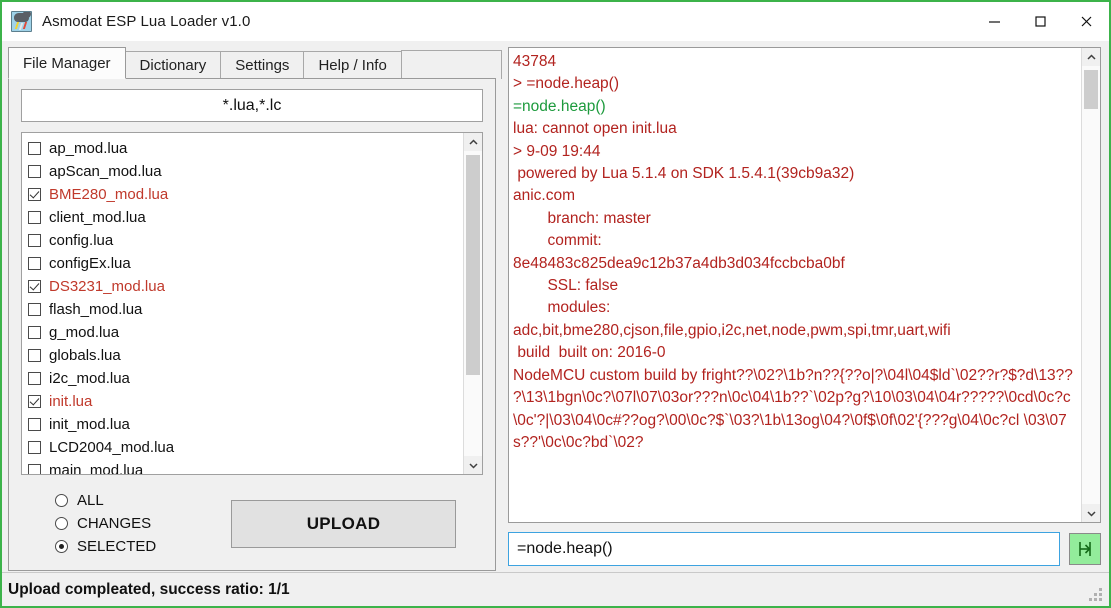 This screenshot has width=1111, height=608. I want to click on file-list-item: client_mod.lua, so click(245, 217).